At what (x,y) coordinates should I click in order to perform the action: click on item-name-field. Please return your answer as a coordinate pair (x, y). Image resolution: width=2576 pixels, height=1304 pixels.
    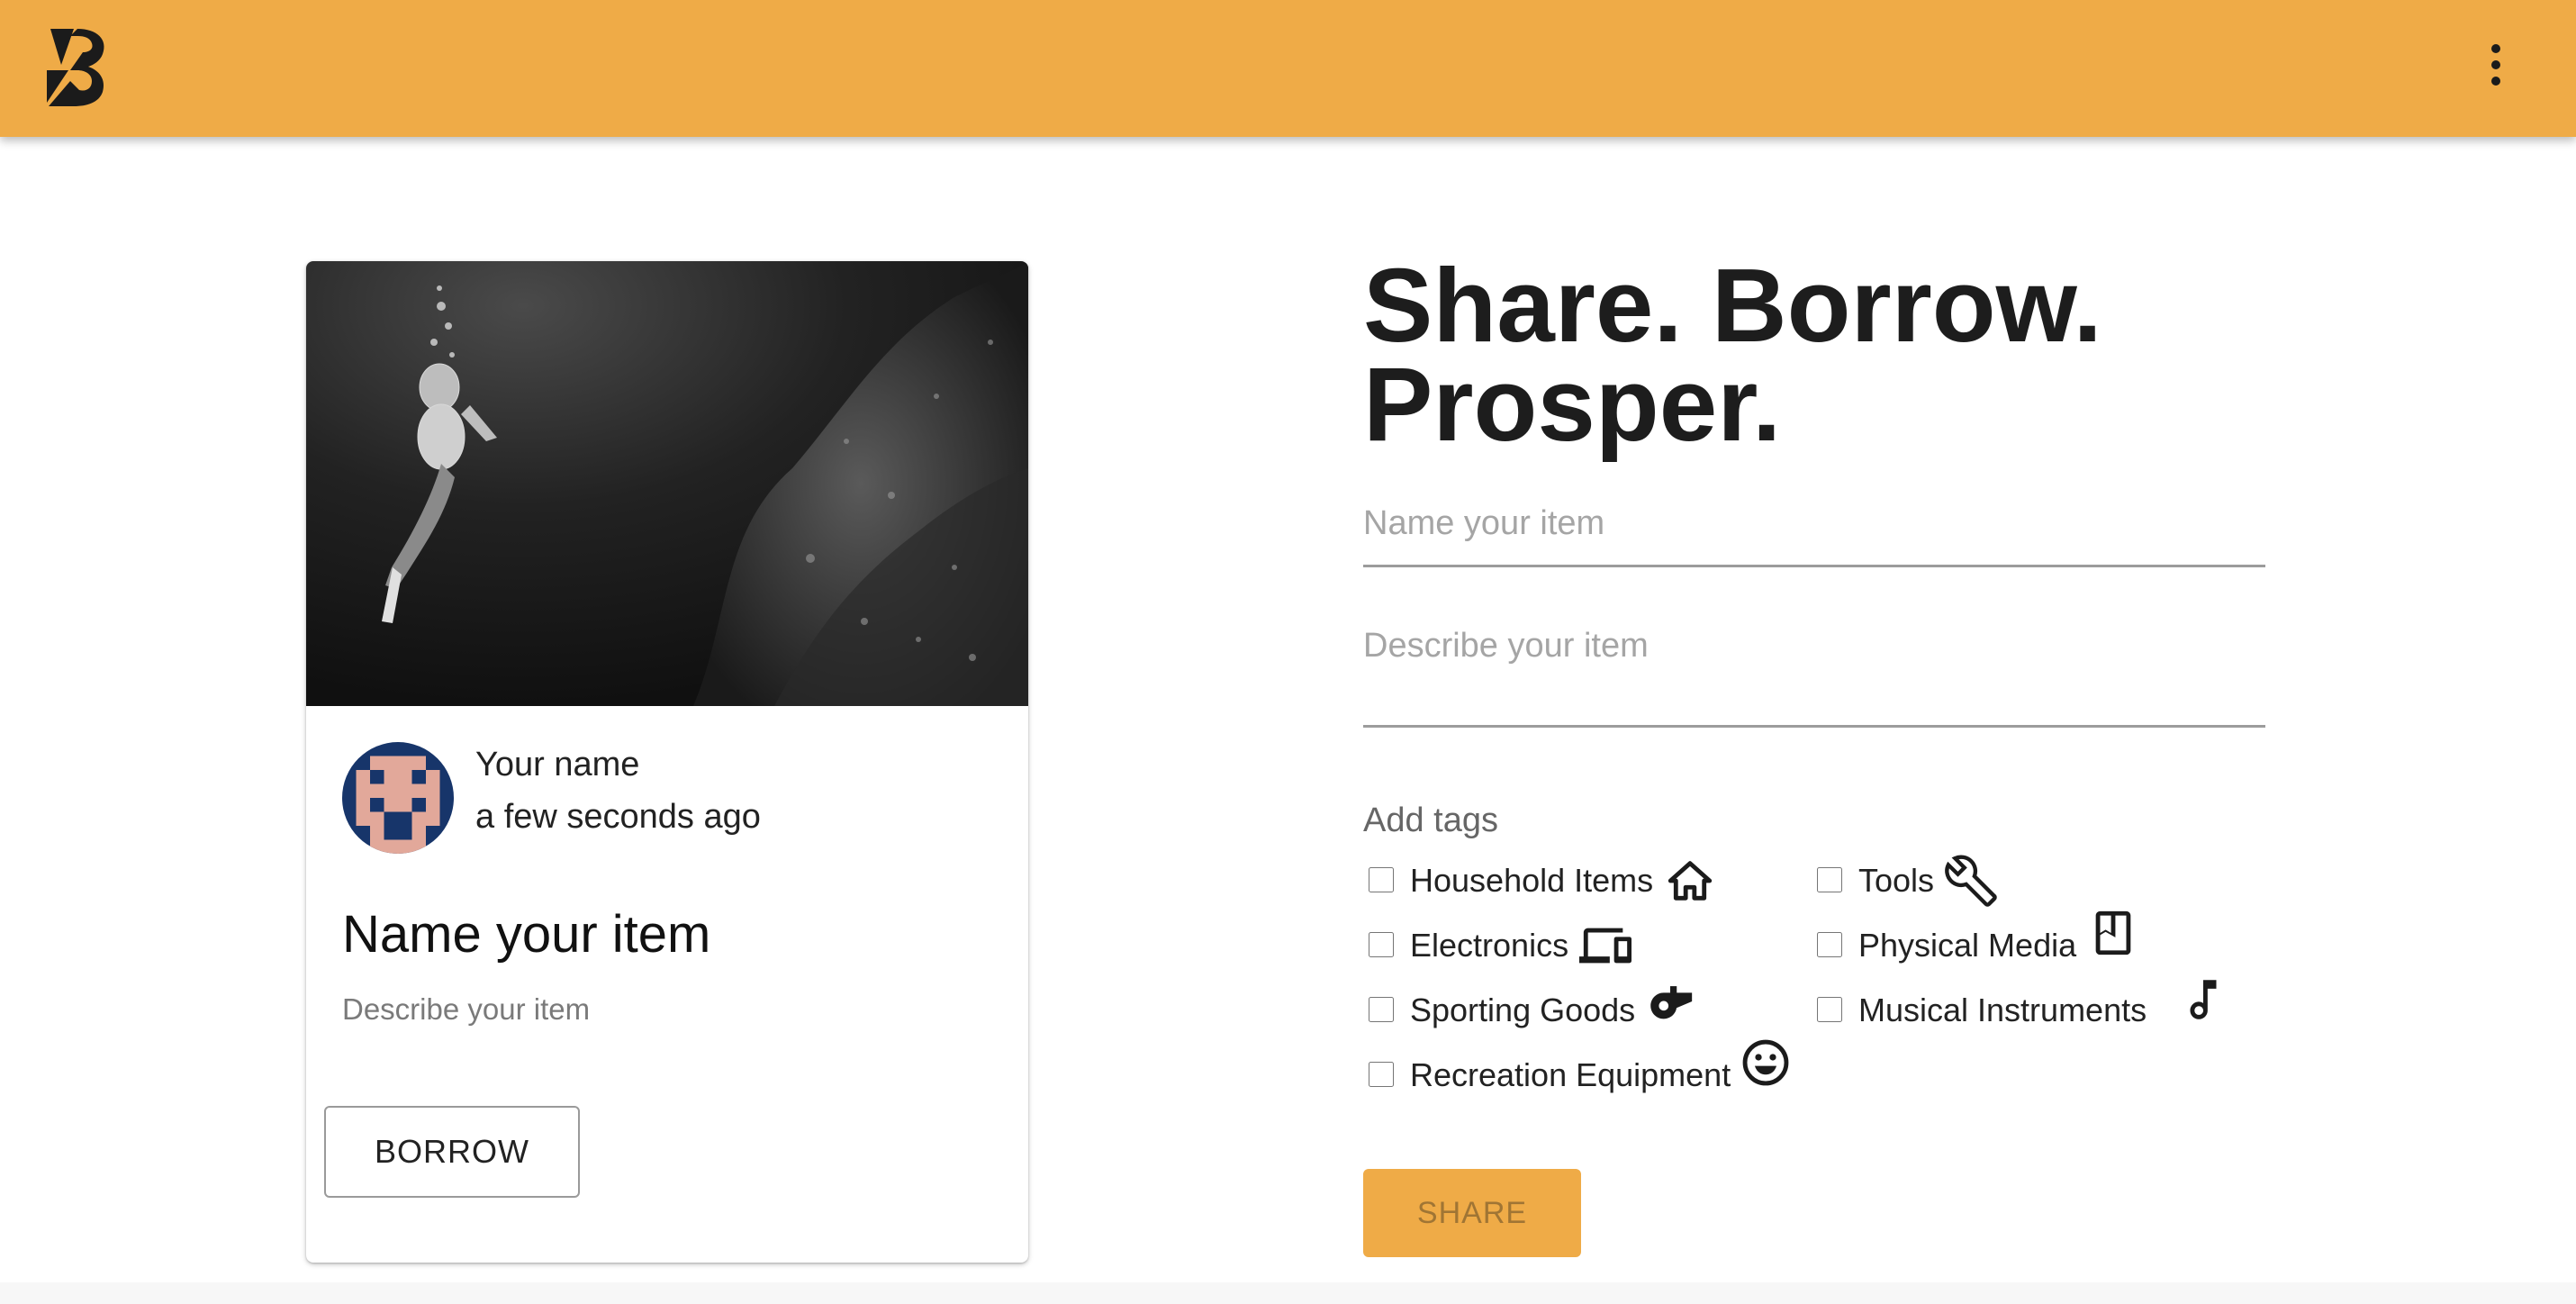
    Looking at the image, I should click on (1814, 535).